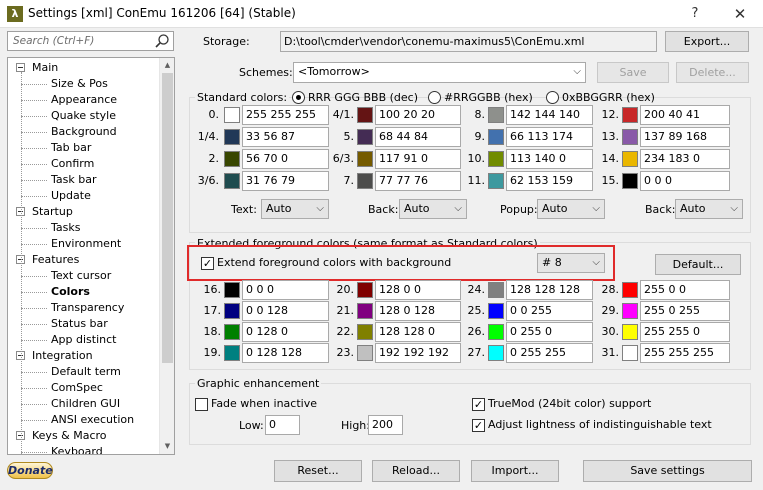 Image resolution: width=763 pixels, height=490 pixels. What do you see at coordinates (418, 159) in the screenshot?
I see `standard-color-value-field: 117 91 0` at bounding box center [418, 159].